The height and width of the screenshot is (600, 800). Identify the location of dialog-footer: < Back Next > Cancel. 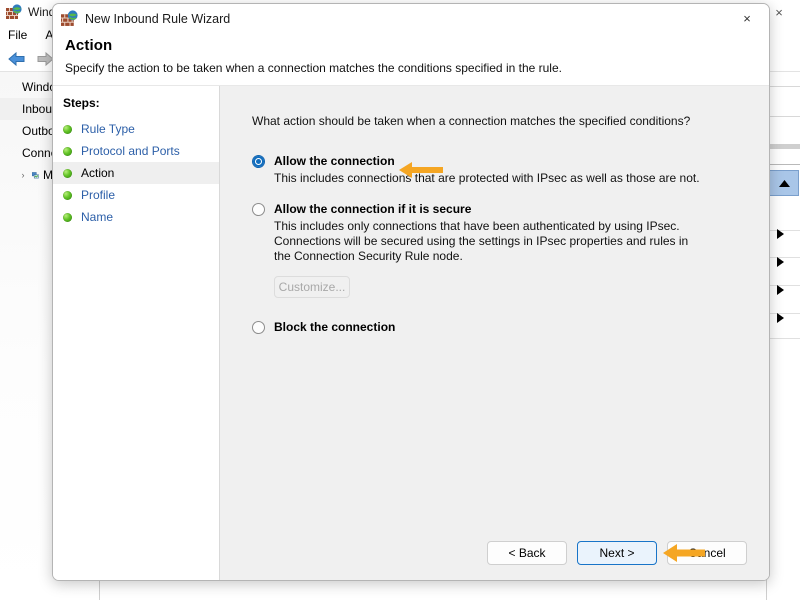
(494, 553).